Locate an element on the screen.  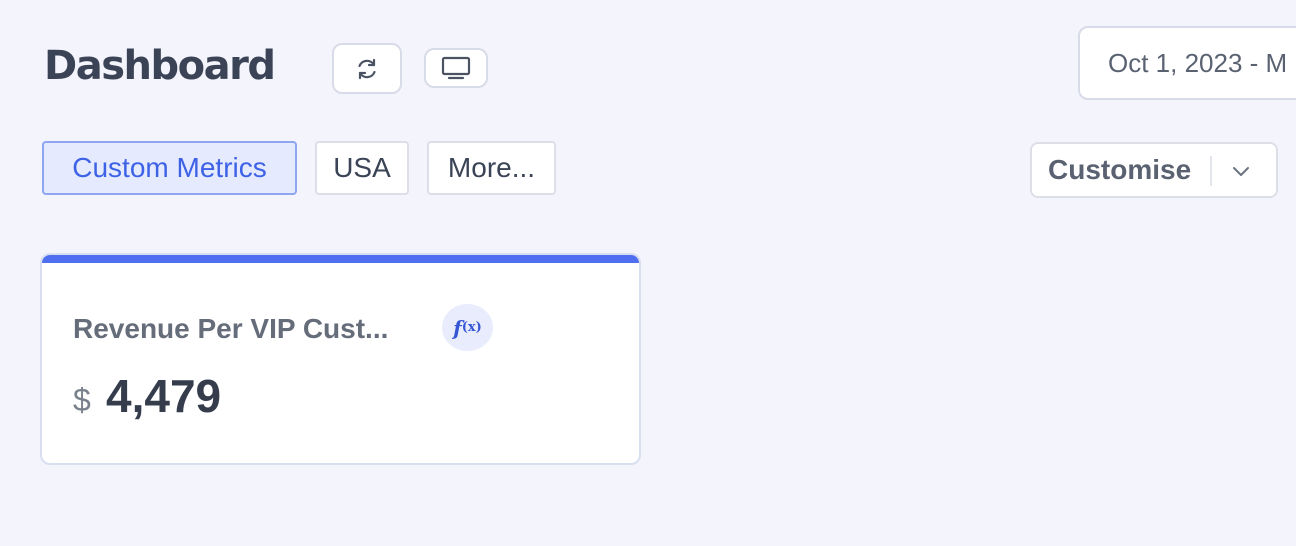
tv-mode-button is located at coordinates (456, 68).